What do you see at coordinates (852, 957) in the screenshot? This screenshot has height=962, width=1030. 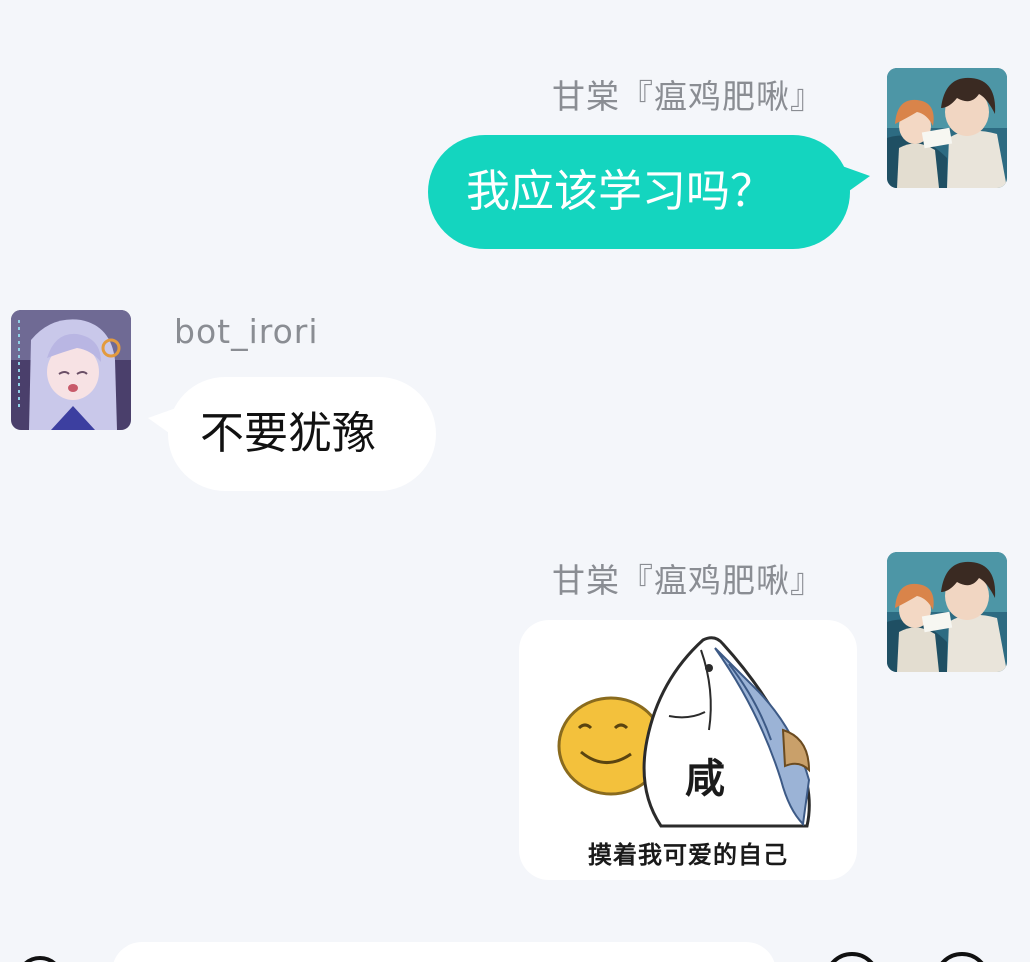 I see `emoji-icon` at bounding box center [852, 957].